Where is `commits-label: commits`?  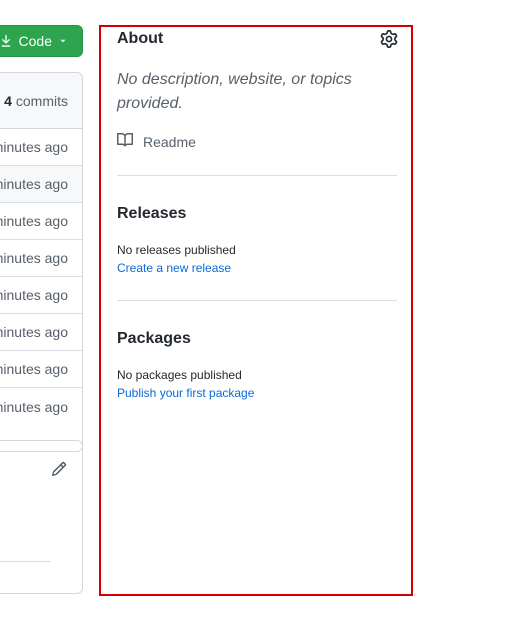 commits-label: commits is located at coordinates (41, 100).